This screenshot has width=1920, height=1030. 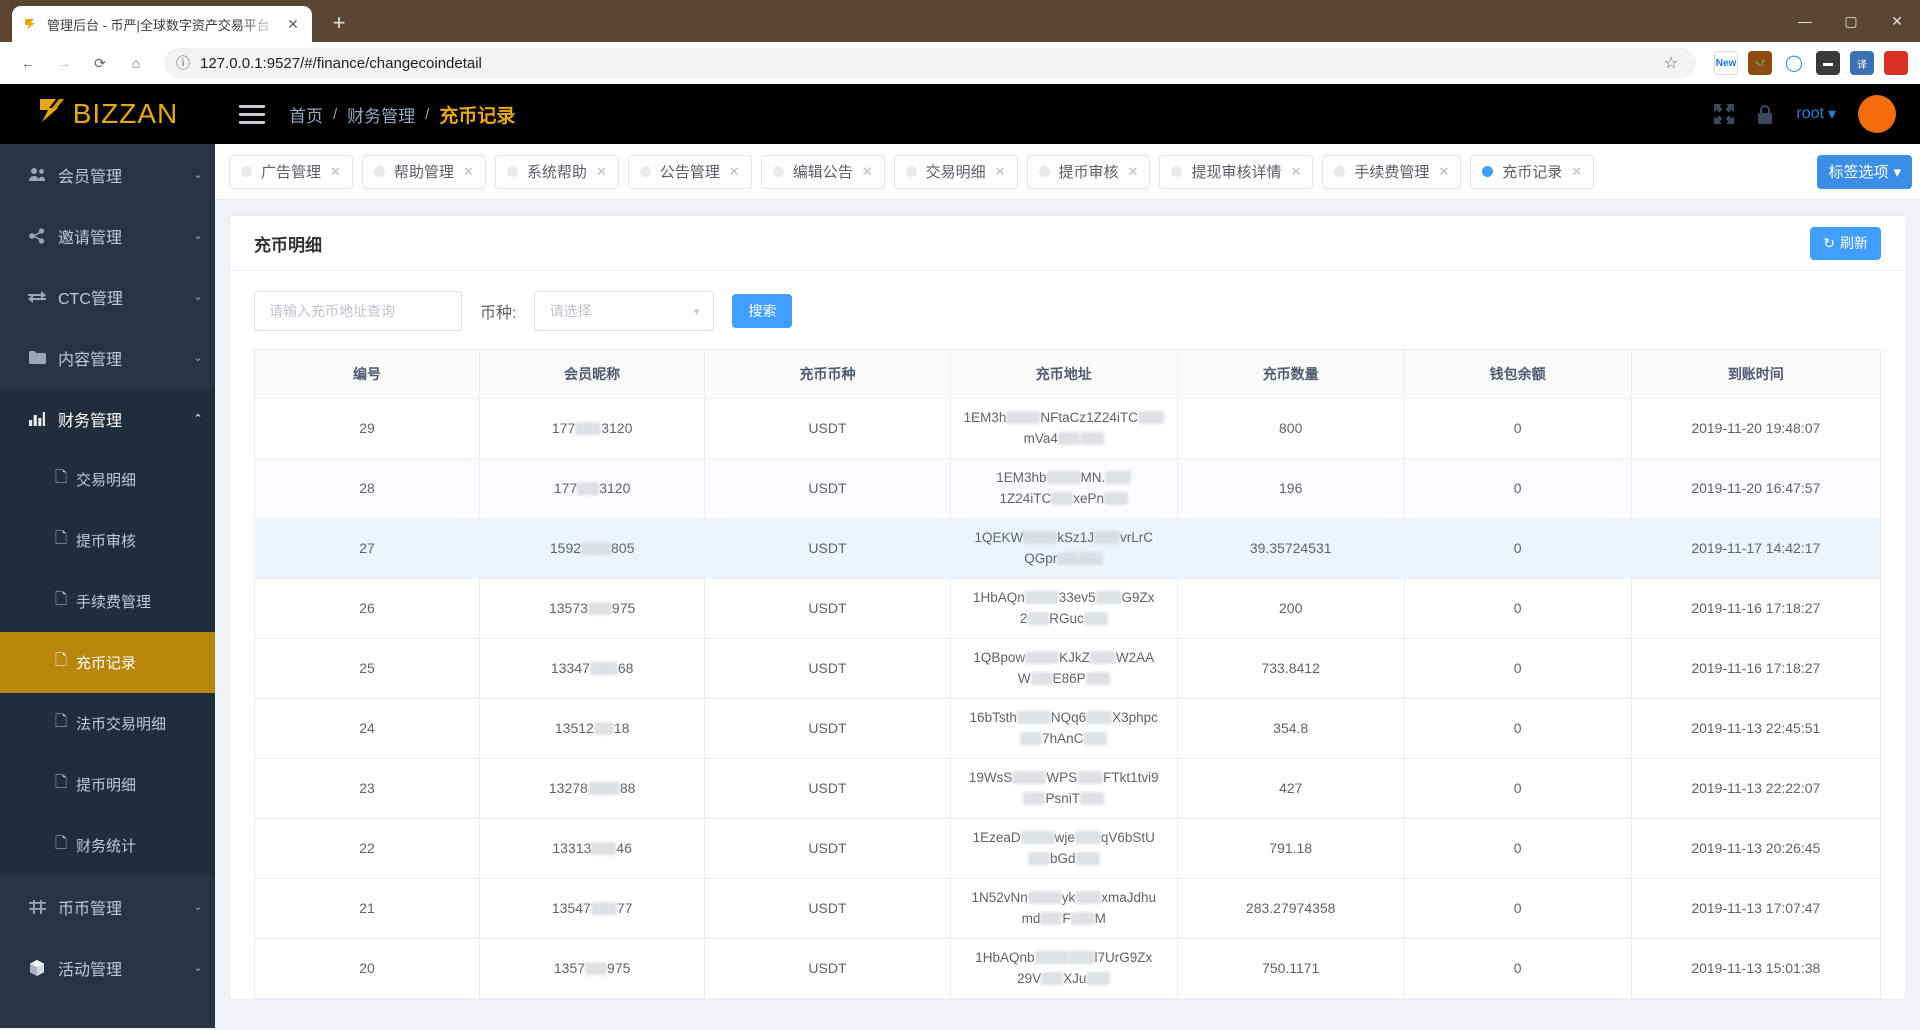 I want to click on bookmark-star-icon: ☆, so click(x=1671, y=63).